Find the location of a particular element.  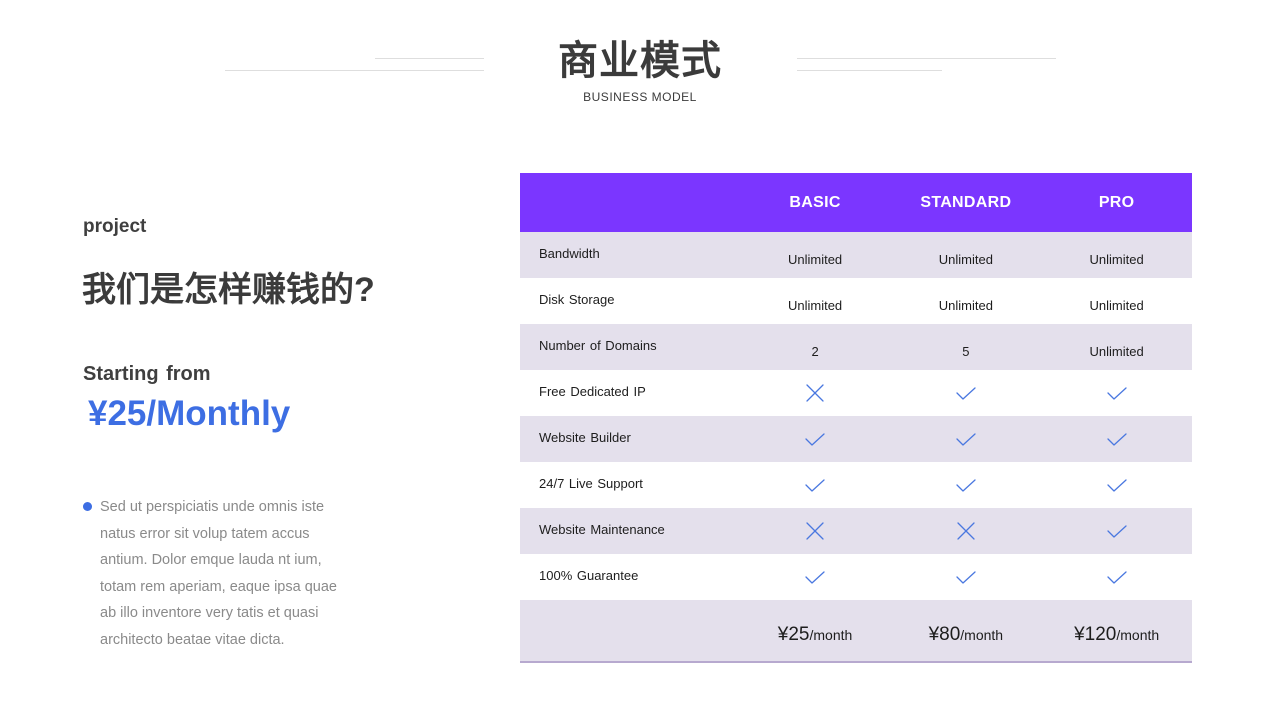

feature-label: Disk Storage is located at coordinates (577, 299).